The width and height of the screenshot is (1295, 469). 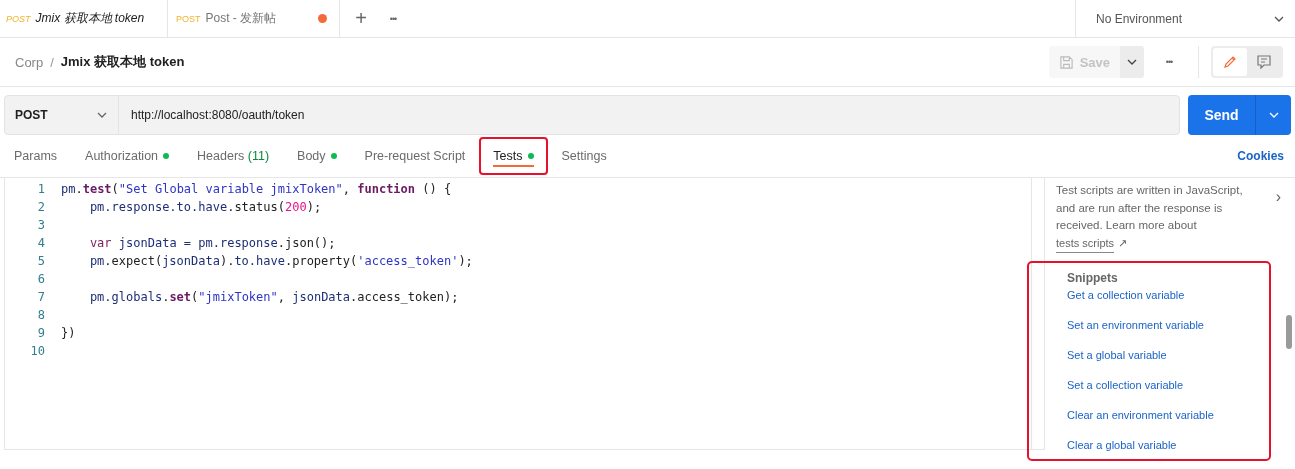 I want to click on send-options-button, so click(x=1273, y=115).